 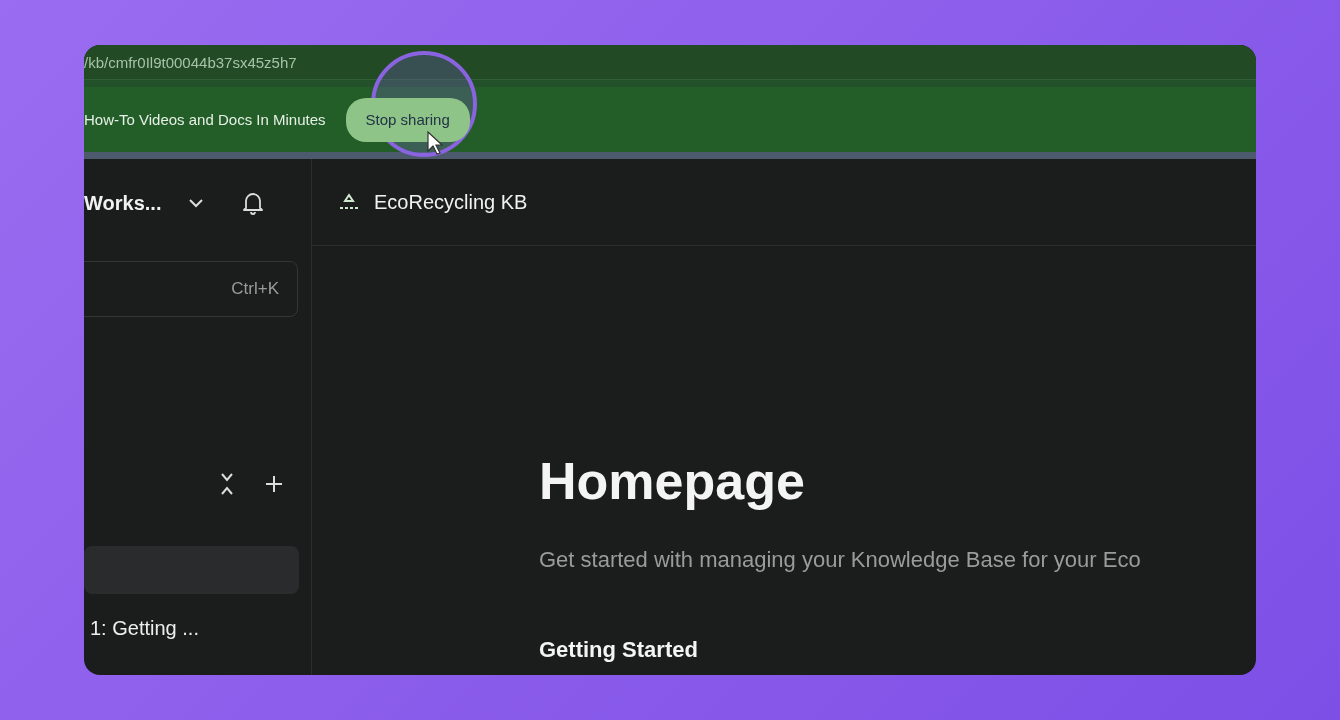 I want to click on stop-sharing-button: Stop sharing, so click(x=407, y=119).